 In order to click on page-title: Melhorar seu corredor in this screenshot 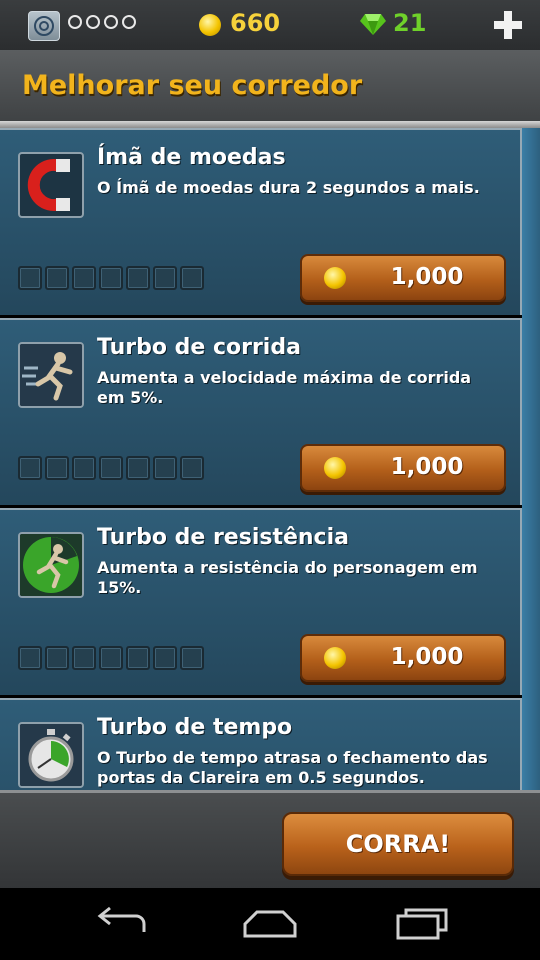, I will do `click(192, 85)`.